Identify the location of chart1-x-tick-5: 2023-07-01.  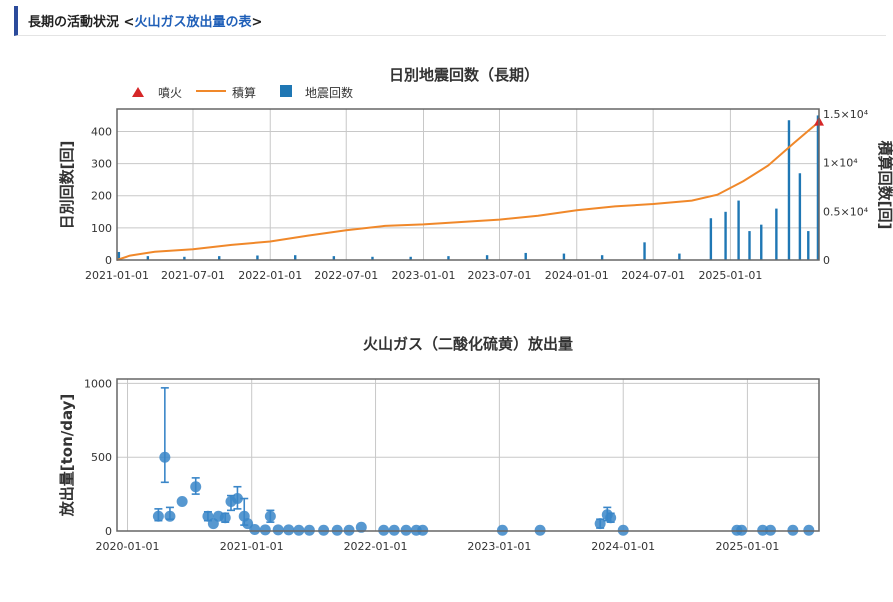
(500, 275).